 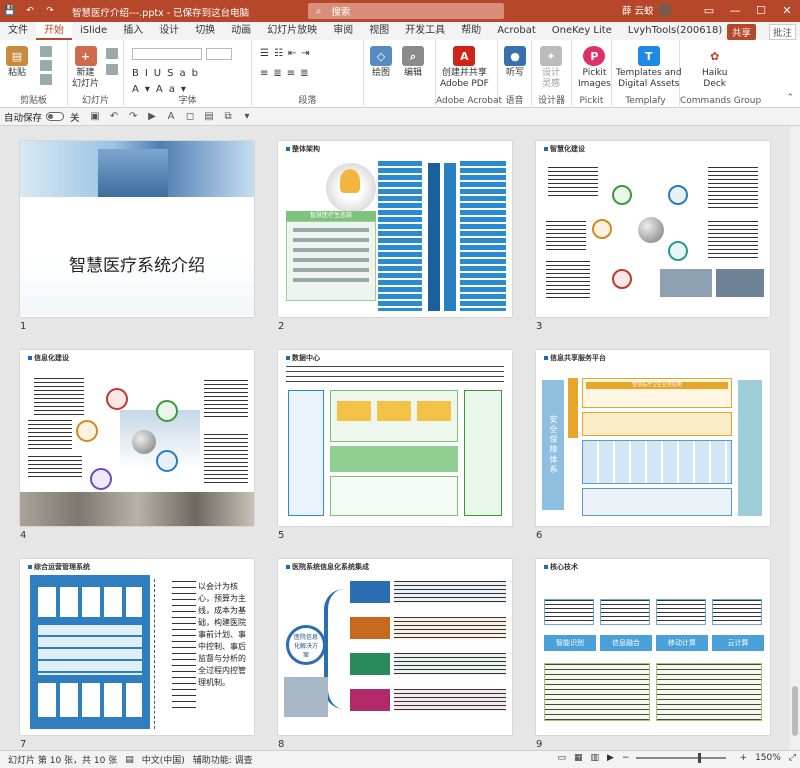 What do you see at coordinates (137, 438) in the screenshot?
I see `slide-thumbnail-4: 信息化建设` at bounding box center [137, 438].